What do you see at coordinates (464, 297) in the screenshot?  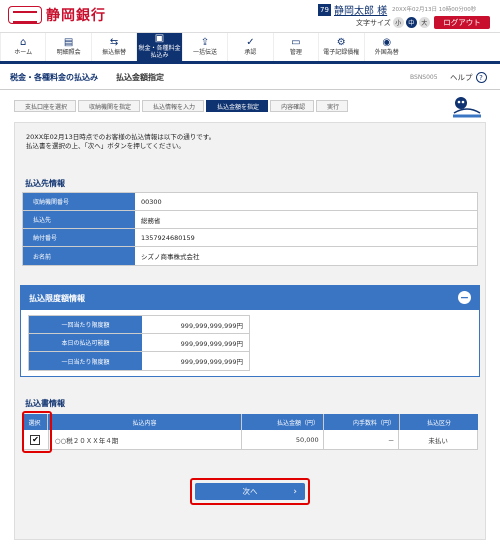 I see `collapse-minus-icon: −` at bounding box center [464, 297].